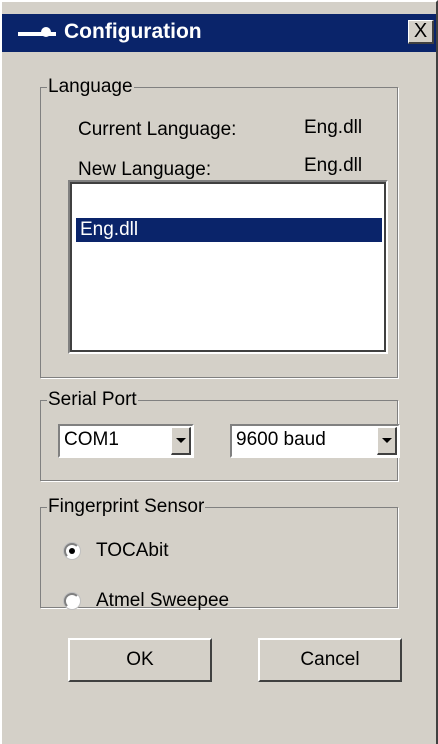 This screenshot has height=744, width=438. Describe the element at coordinates (72, 601) in the screenshot. I see `atmel-sweepee-radio` at that location.